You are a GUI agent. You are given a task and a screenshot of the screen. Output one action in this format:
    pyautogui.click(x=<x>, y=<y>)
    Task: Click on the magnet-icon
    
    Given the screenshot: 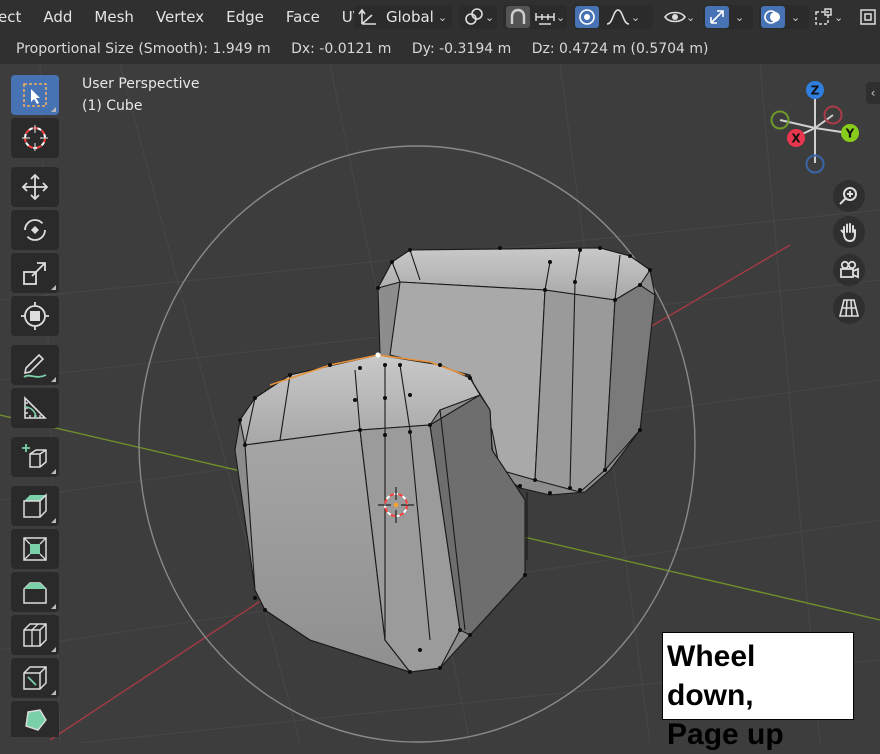 What is the action you would take?
    pyautogui.click(x=518, y=16)
    